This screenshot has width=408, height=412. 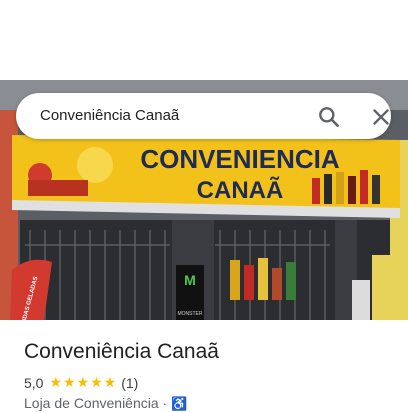 What do you see at coordinates (240, 159) in the screenshot?
I see `sign-title: CONVENIENCIA` at bounding box center [240, 159].